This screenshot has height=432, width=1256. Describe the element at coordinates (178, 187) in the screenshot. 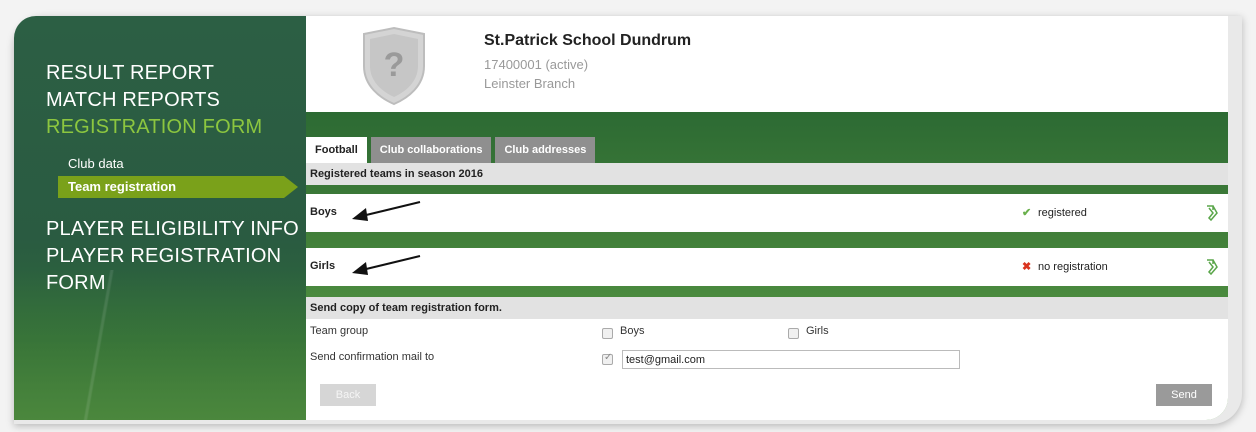

I see `sidebar-item-team-registration: Team registration` at that location.